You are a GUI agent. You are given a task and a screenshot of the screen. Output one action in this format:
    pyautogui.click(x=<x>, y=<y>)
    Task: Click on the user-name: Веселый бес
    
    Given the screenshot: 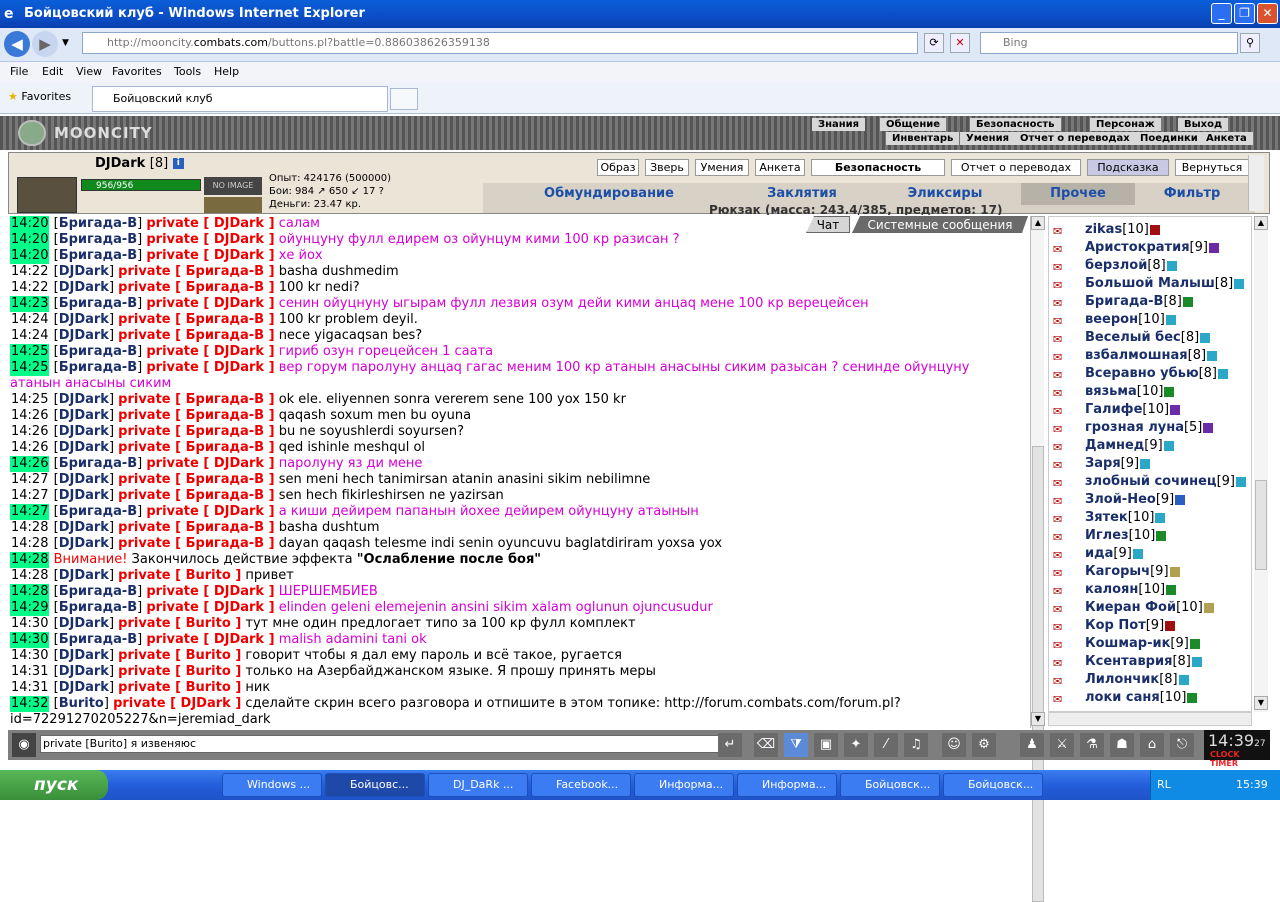 What is the action you would take?
    pyautogui.click(x=1133, y=337)
    